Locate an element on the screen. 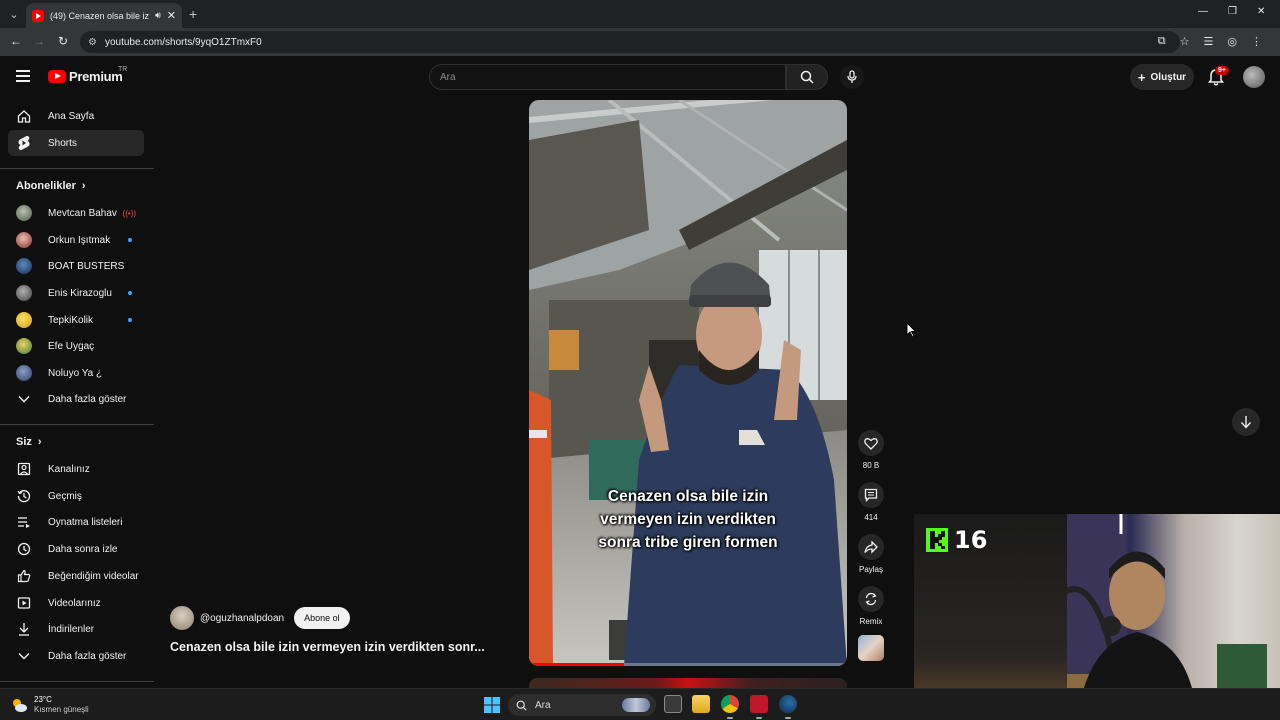  section-title-text: Siz is located at coordinates (24, 442).